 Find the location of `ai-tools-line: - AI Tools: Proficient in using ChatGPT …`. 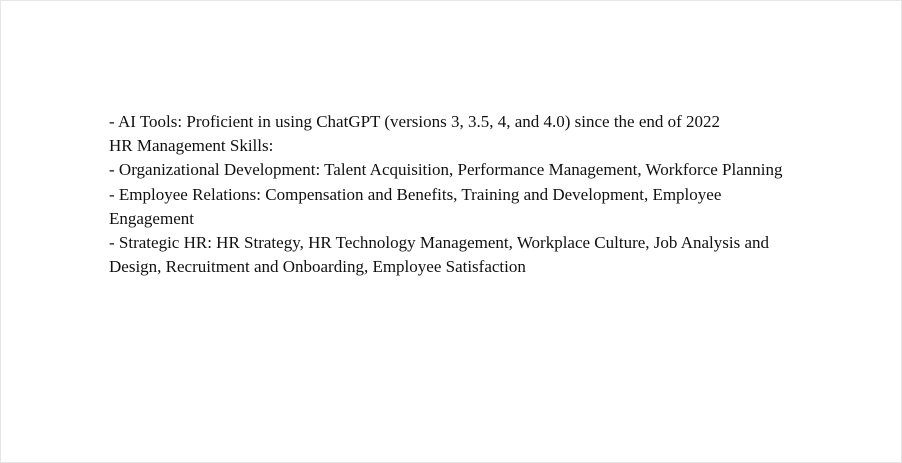

ai-tools-line: - AI Tools: Proficient in using ChatGPT … is located at coordinates (415, 121).